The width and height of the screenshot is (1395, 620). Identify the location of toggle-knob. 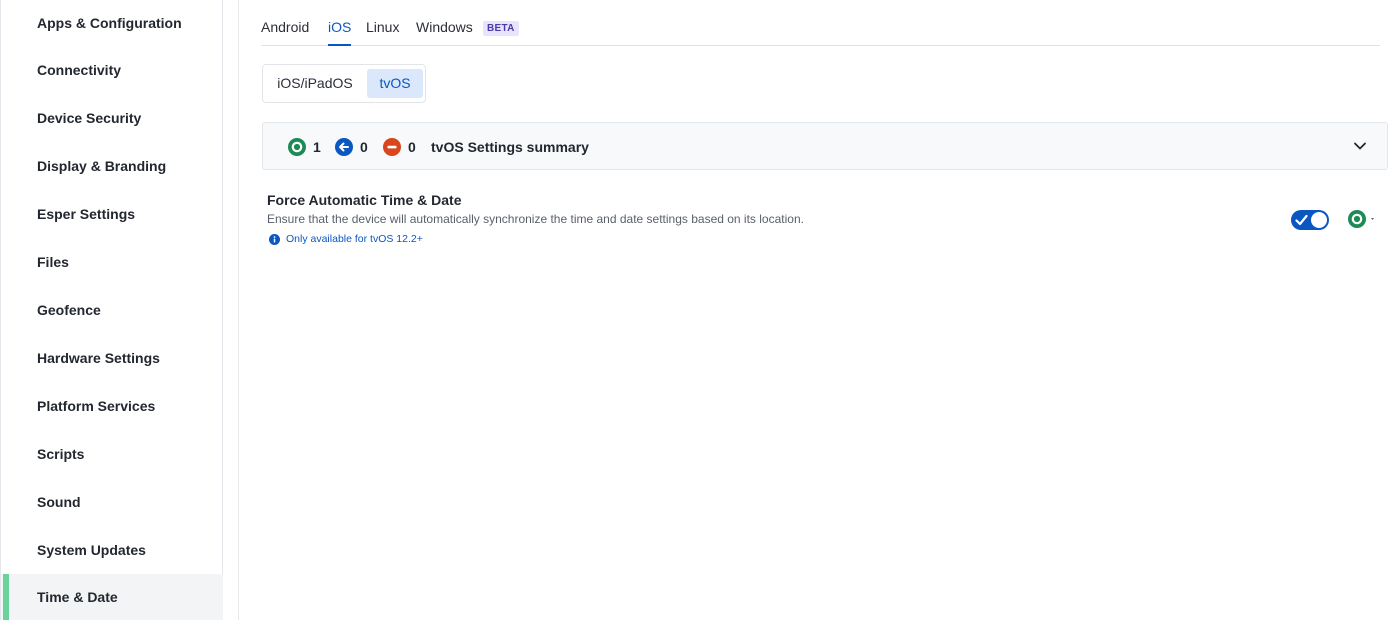
(1319, 220).